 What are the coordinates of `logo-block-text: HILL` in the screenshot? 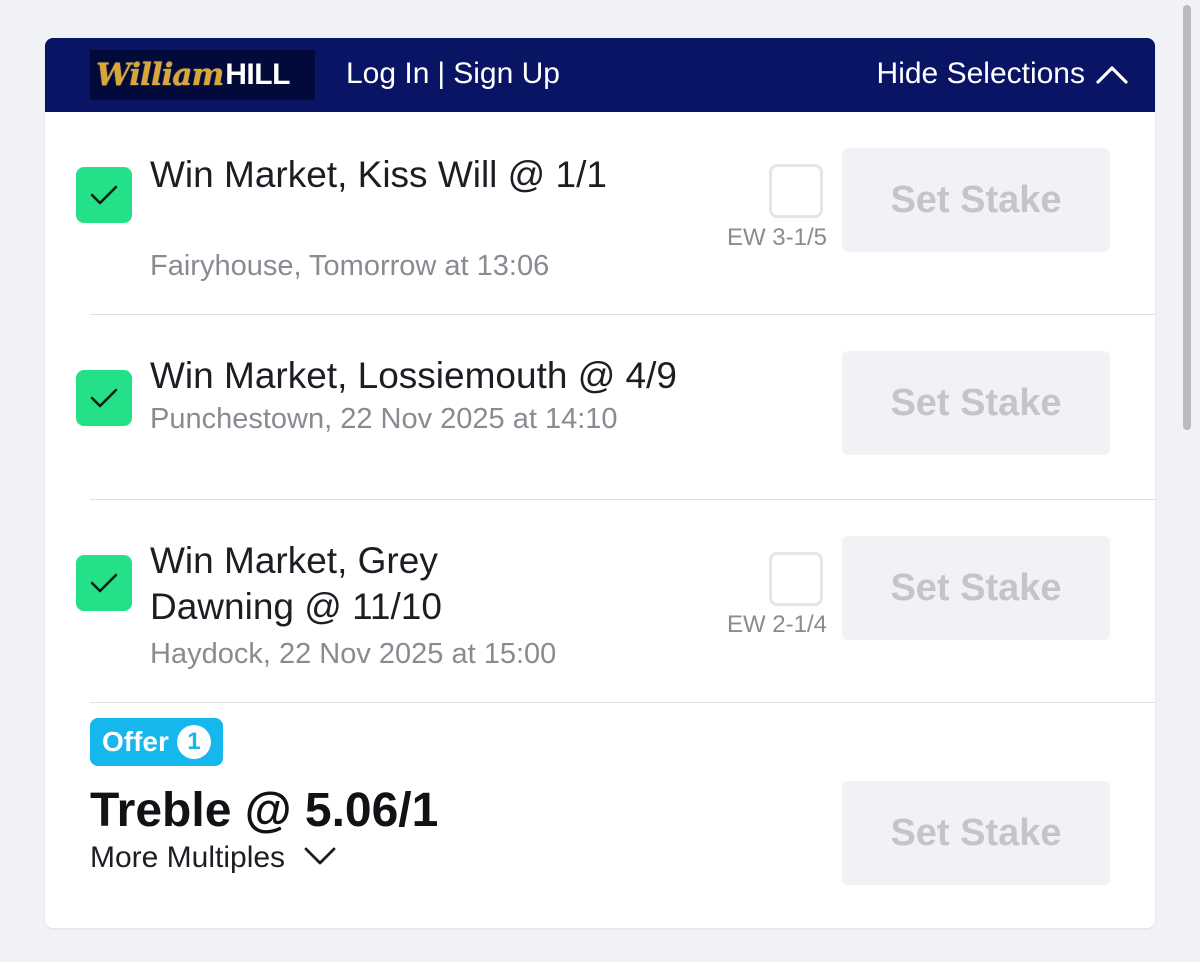 It's located at (257, 74).